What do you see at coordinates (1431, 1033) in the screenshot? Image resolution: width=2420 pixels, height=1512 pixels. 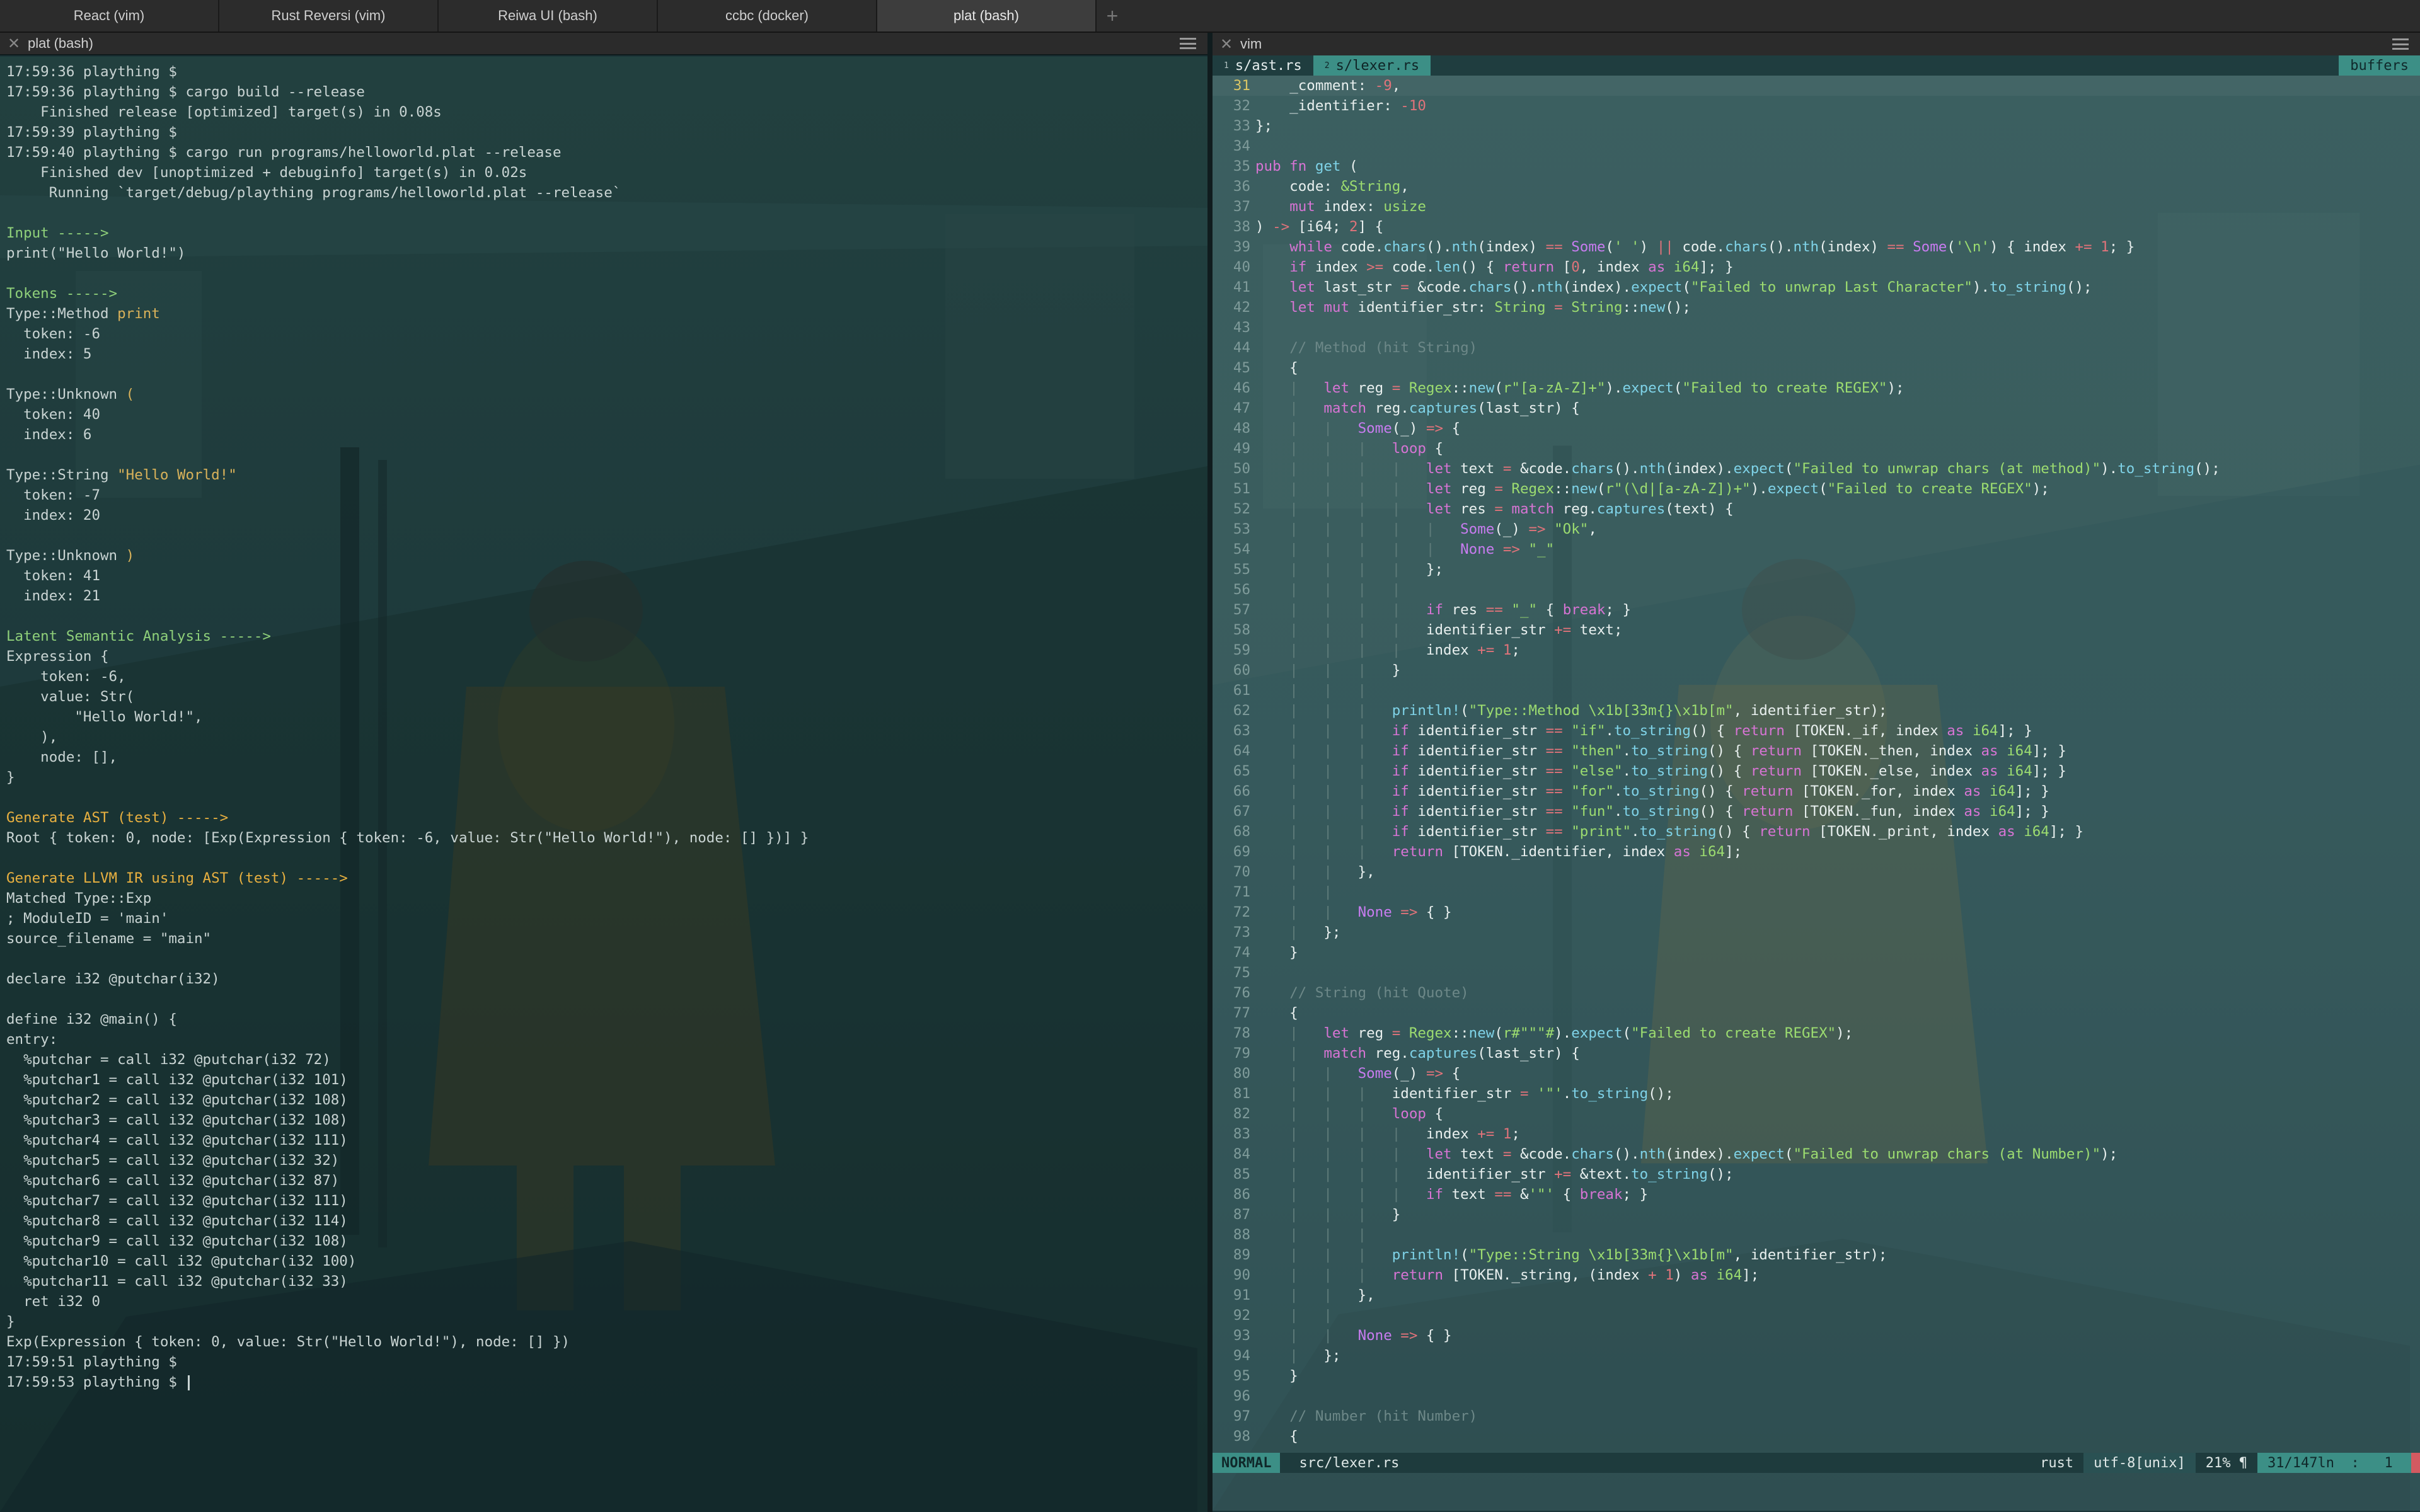 I see `code-token: Regex` at bounding box center [1431, 1033].